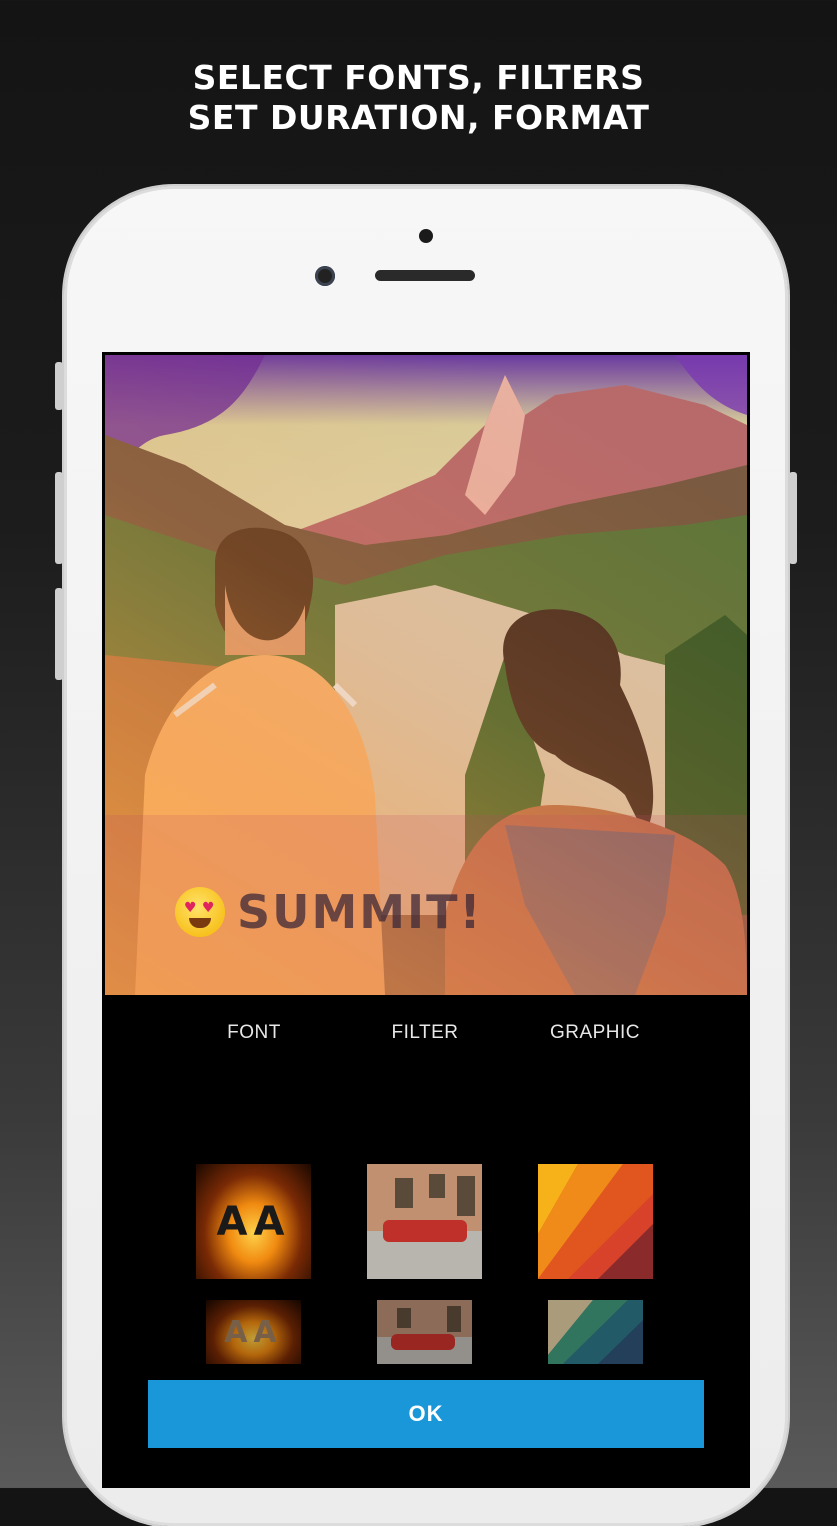 This screenshot has width=837, height=1526. I want to click on heart-eyes-emoji-icon: ♥ ♥, so click(200, 912).